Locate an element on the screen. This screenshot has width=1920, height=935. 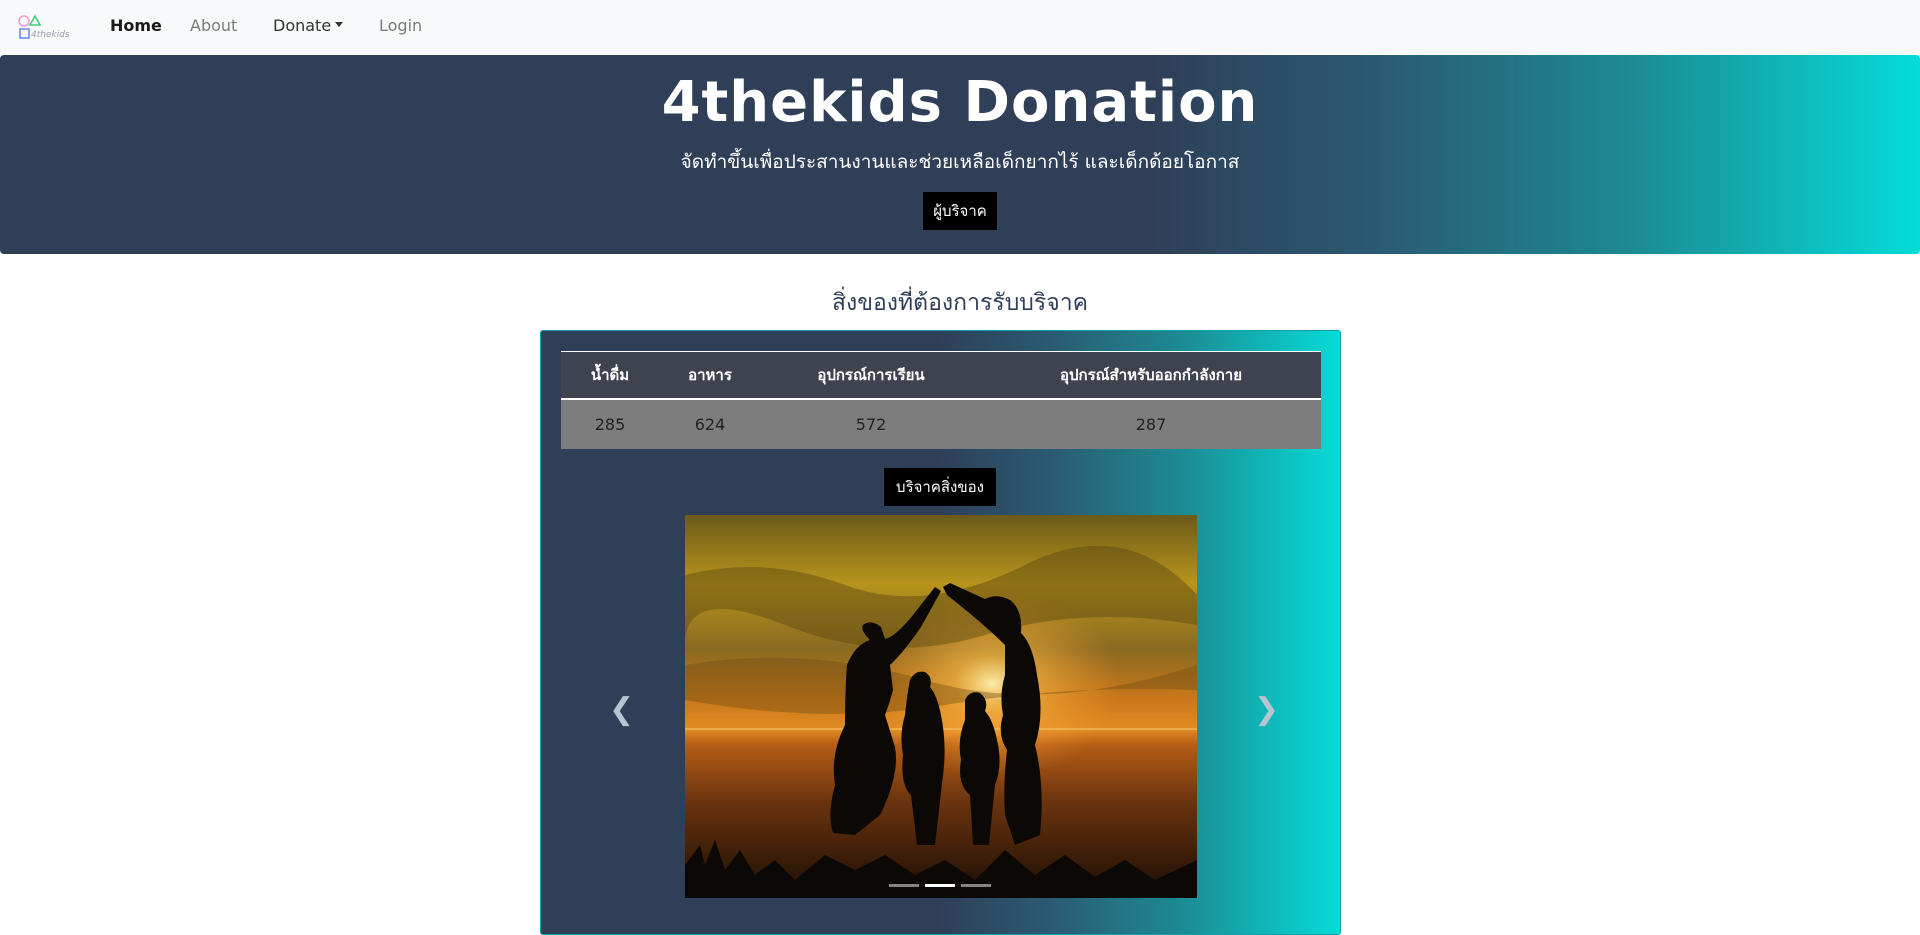
family-sunset-image is located at coordinates (941, 706).